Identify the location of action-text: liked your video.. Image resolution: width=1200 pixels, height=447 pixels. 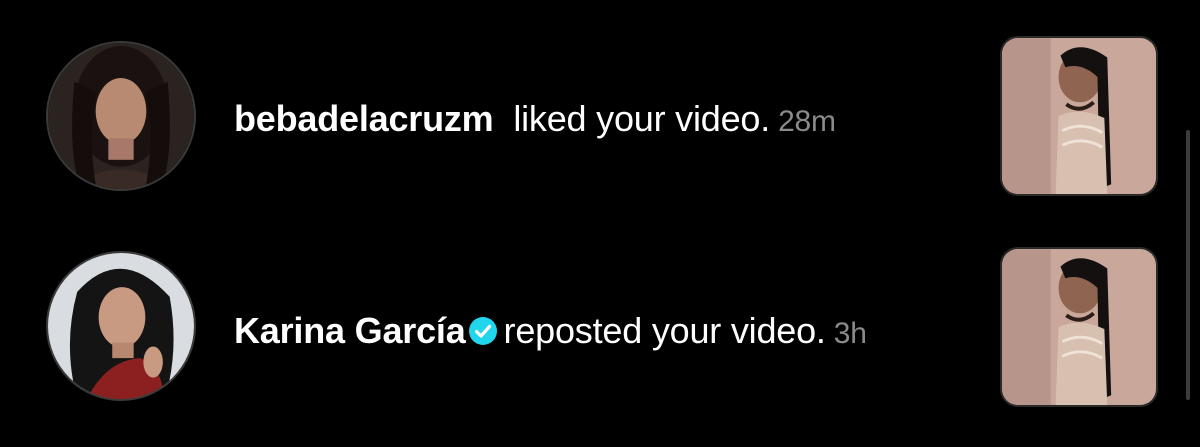
(642, 118).